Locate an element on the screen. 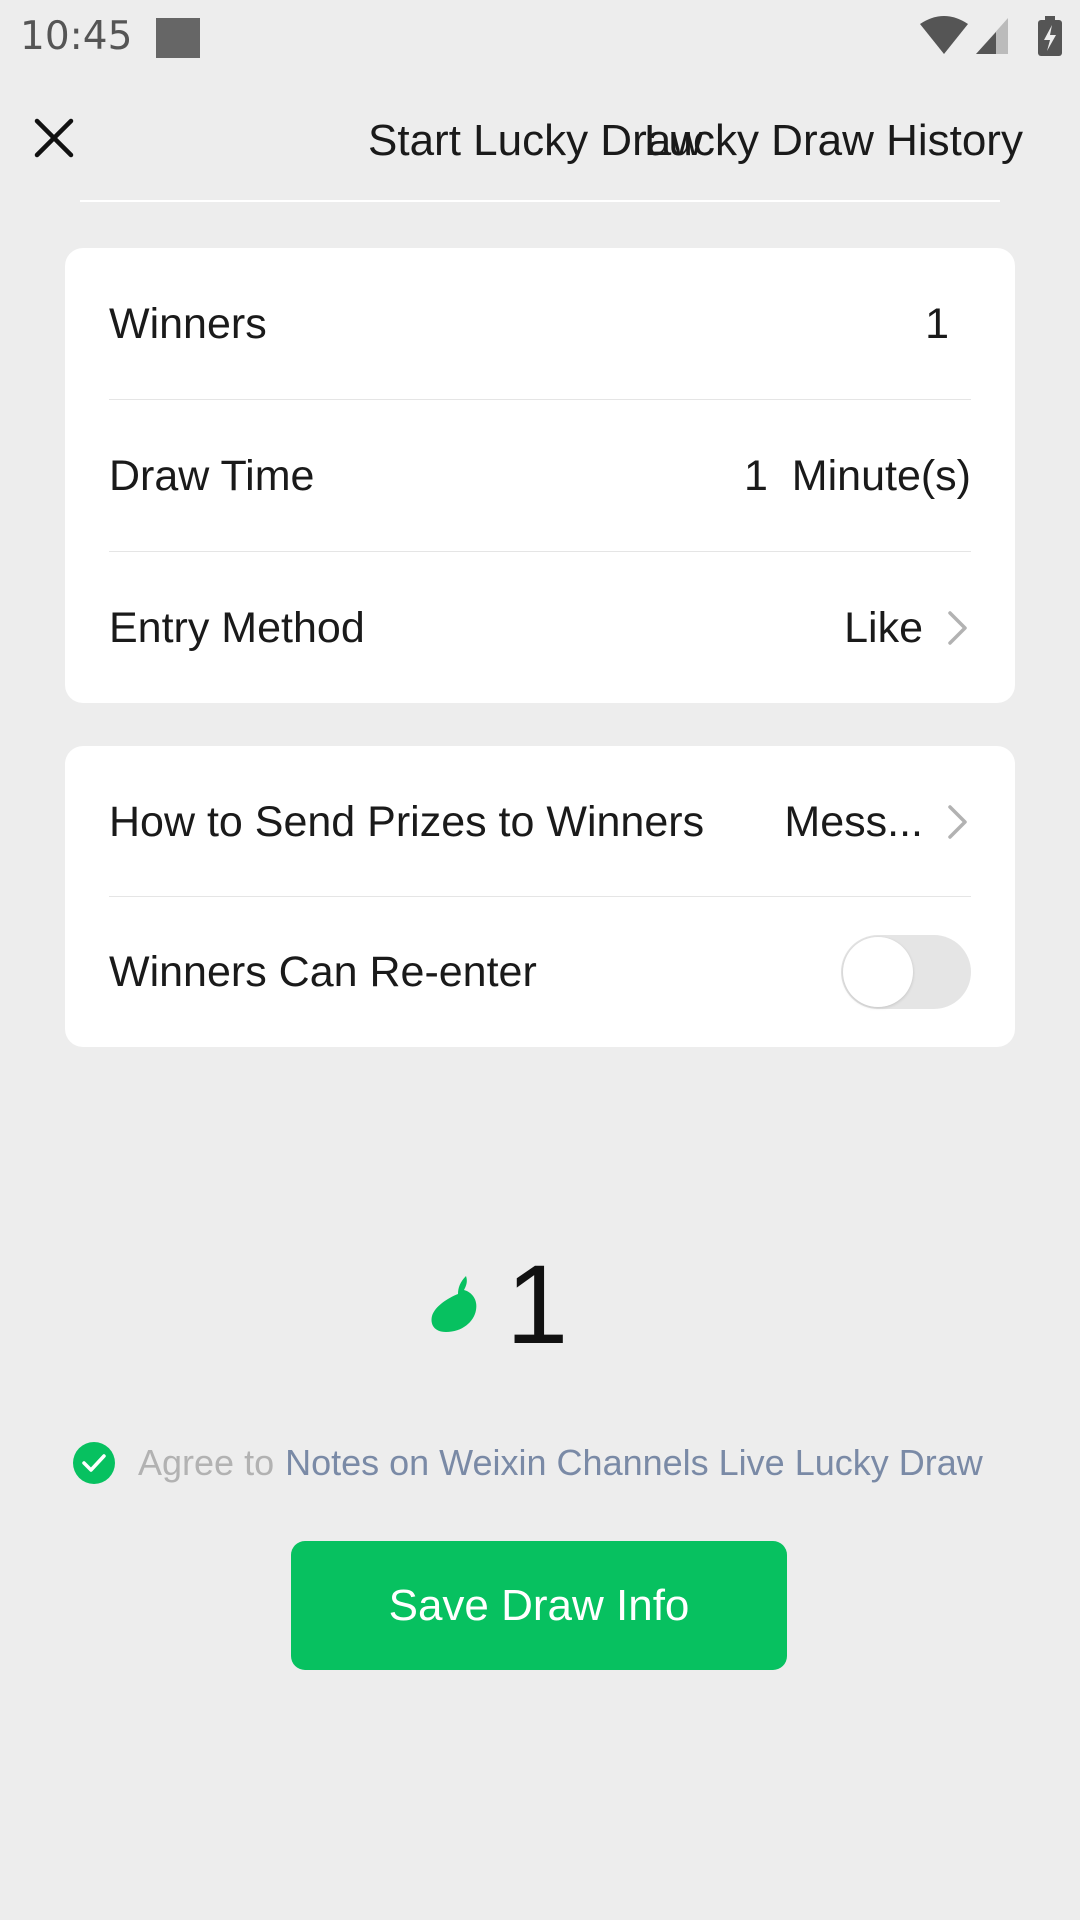 This screenshot has width=1080, height=1920. like-icon is located at coordinates (454, 1304).